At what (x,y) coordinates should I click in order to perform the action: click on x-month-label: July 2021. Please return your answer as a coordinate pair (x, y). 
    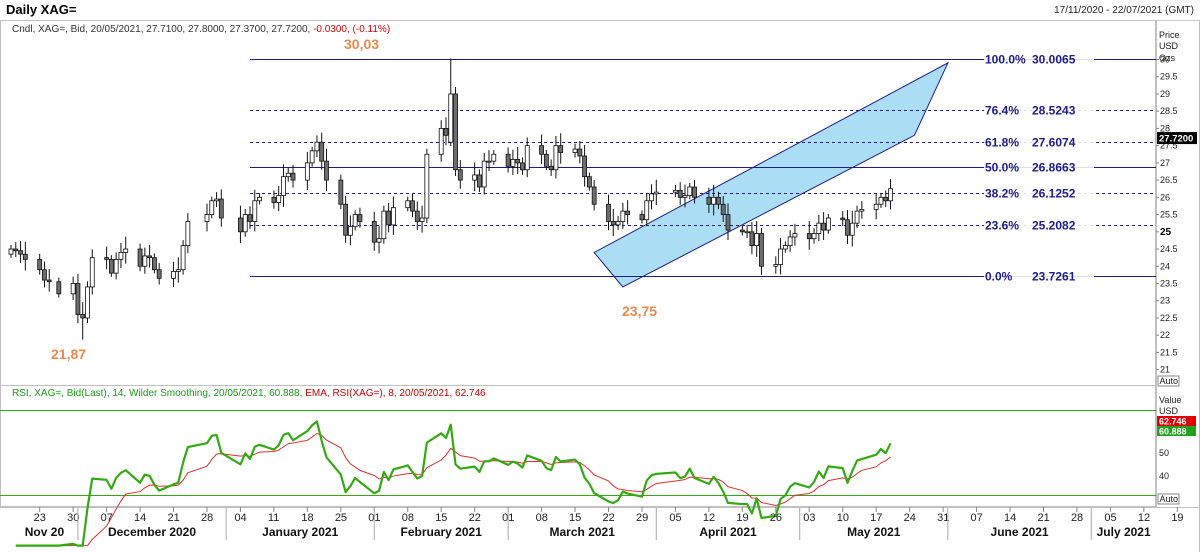
    Looking at the image, I should click on (1124, 532).